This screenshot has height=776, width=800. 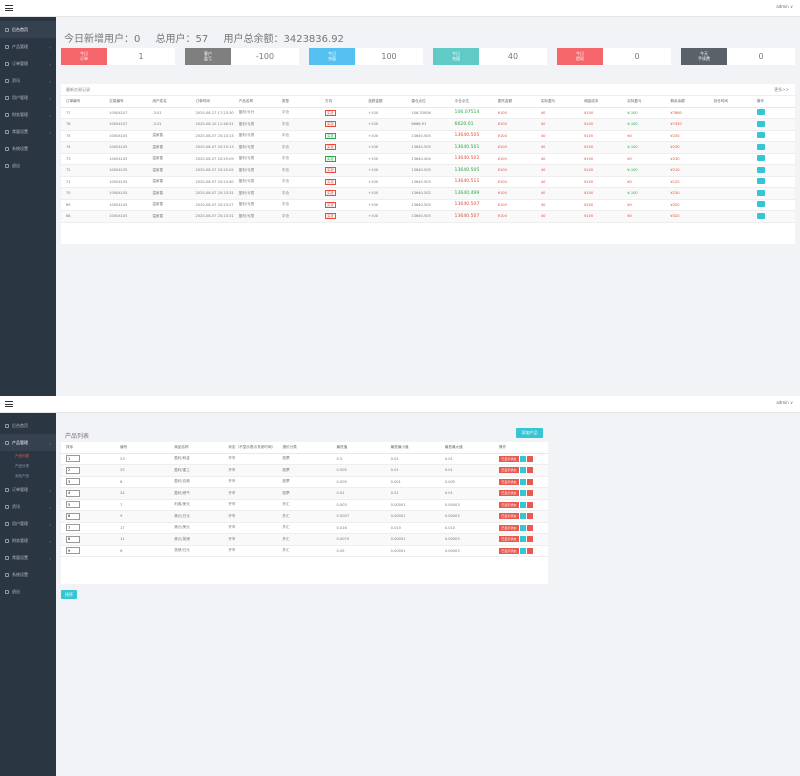 What do you see at coordinates (332, 56) in the screenshot?
I see `stat-label: 今日 充值` at bounding box center [332, 56].